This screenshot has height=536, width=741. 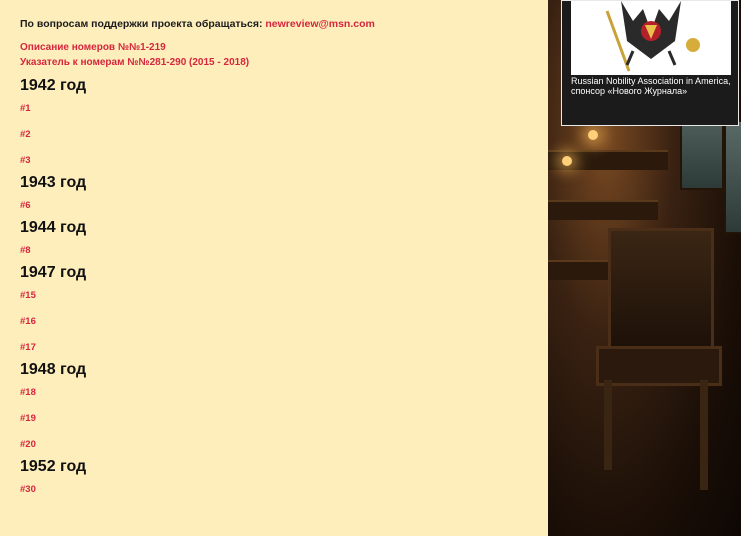 I want to click on support-email-link: newreview@msn.com, so click(x=319, y=24).